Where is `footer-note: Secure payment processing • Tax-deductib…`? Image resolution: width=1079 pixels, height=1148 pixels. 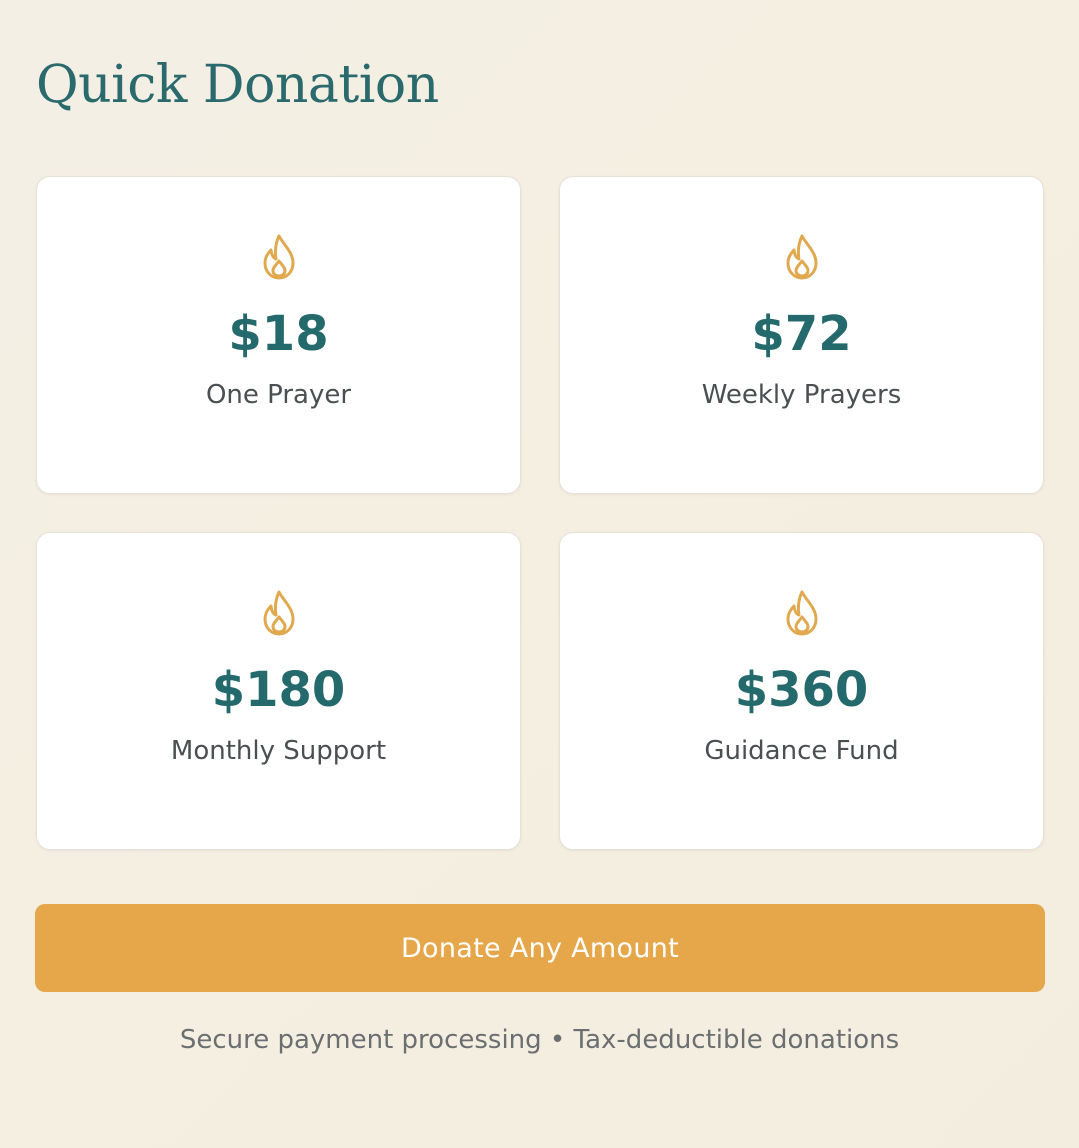 footer-note: Secure payment processing • Tax-deductib… is located at coordinates (539, 1040).